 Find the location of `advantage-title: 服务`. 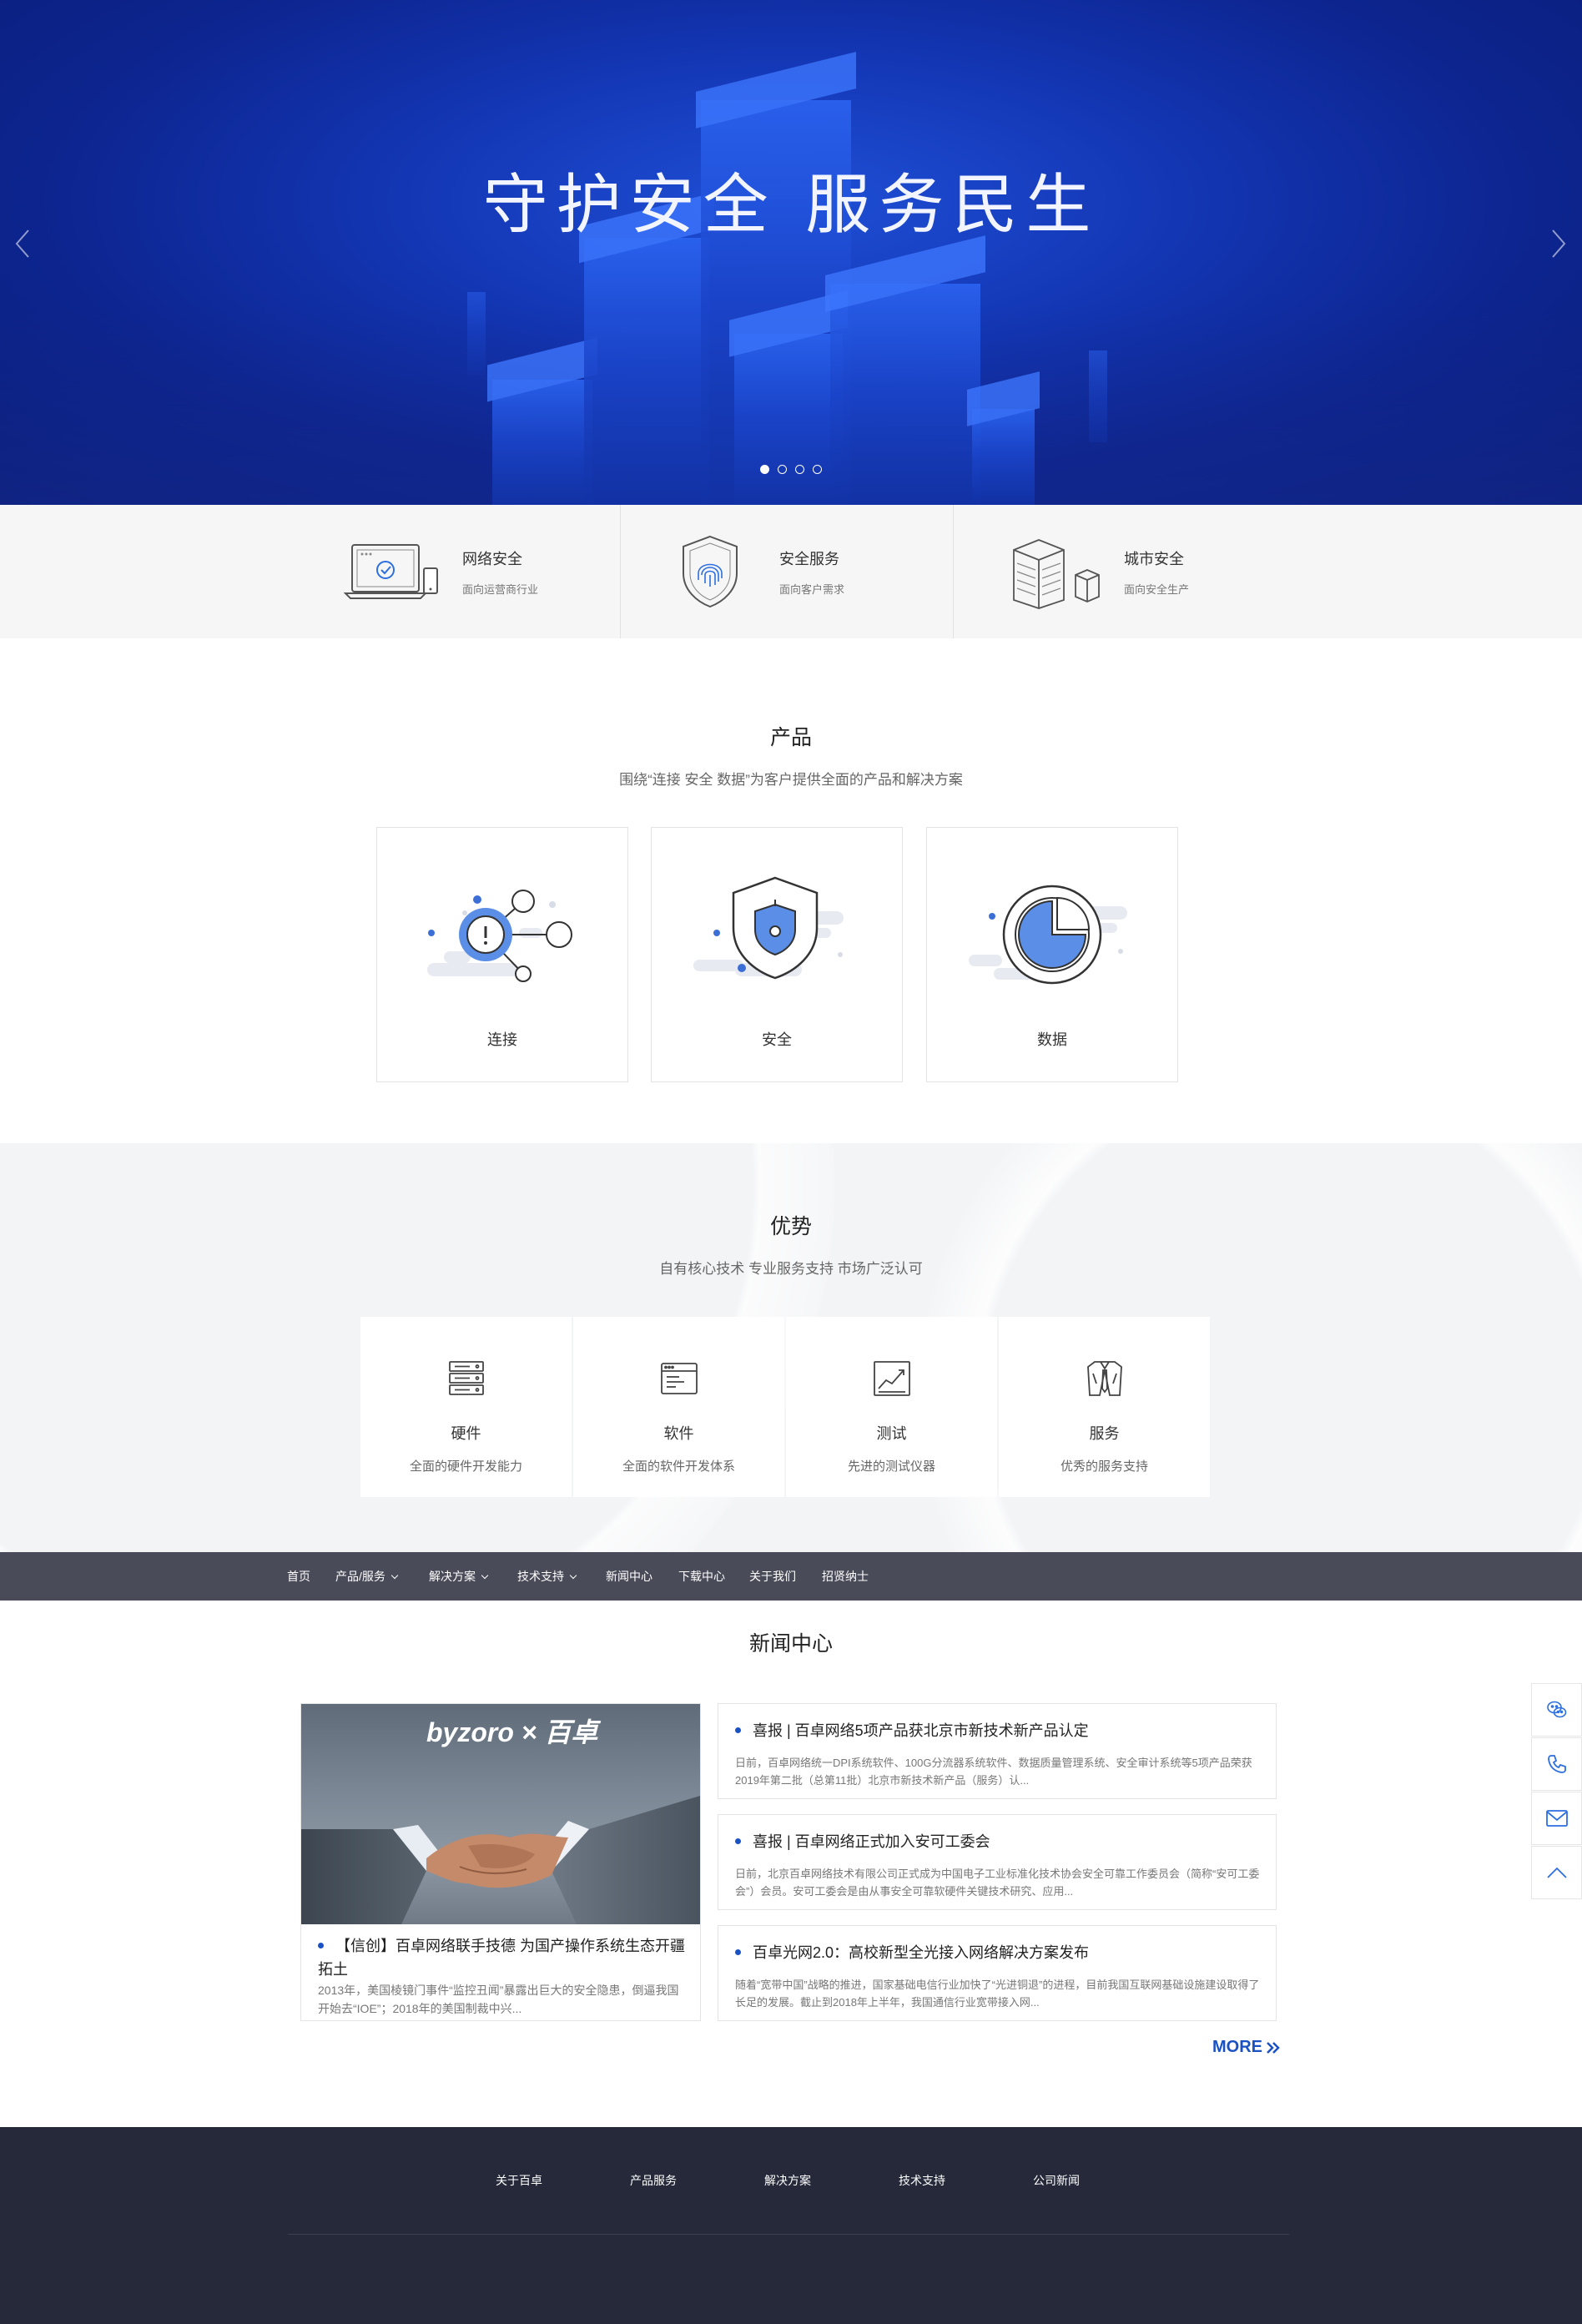

advantage-title: 服务 is located at coordinates (1104, 1433).